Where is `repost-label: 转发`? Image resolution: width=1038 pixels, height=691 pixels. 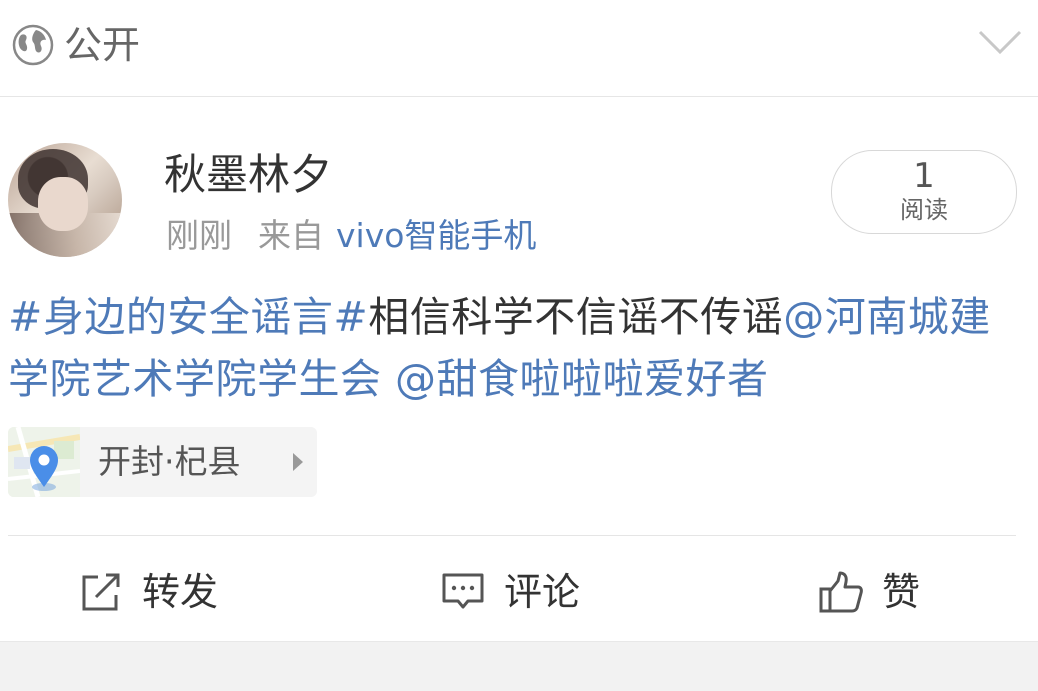
repost-label: 转发 is located at coordinates (180, 592).